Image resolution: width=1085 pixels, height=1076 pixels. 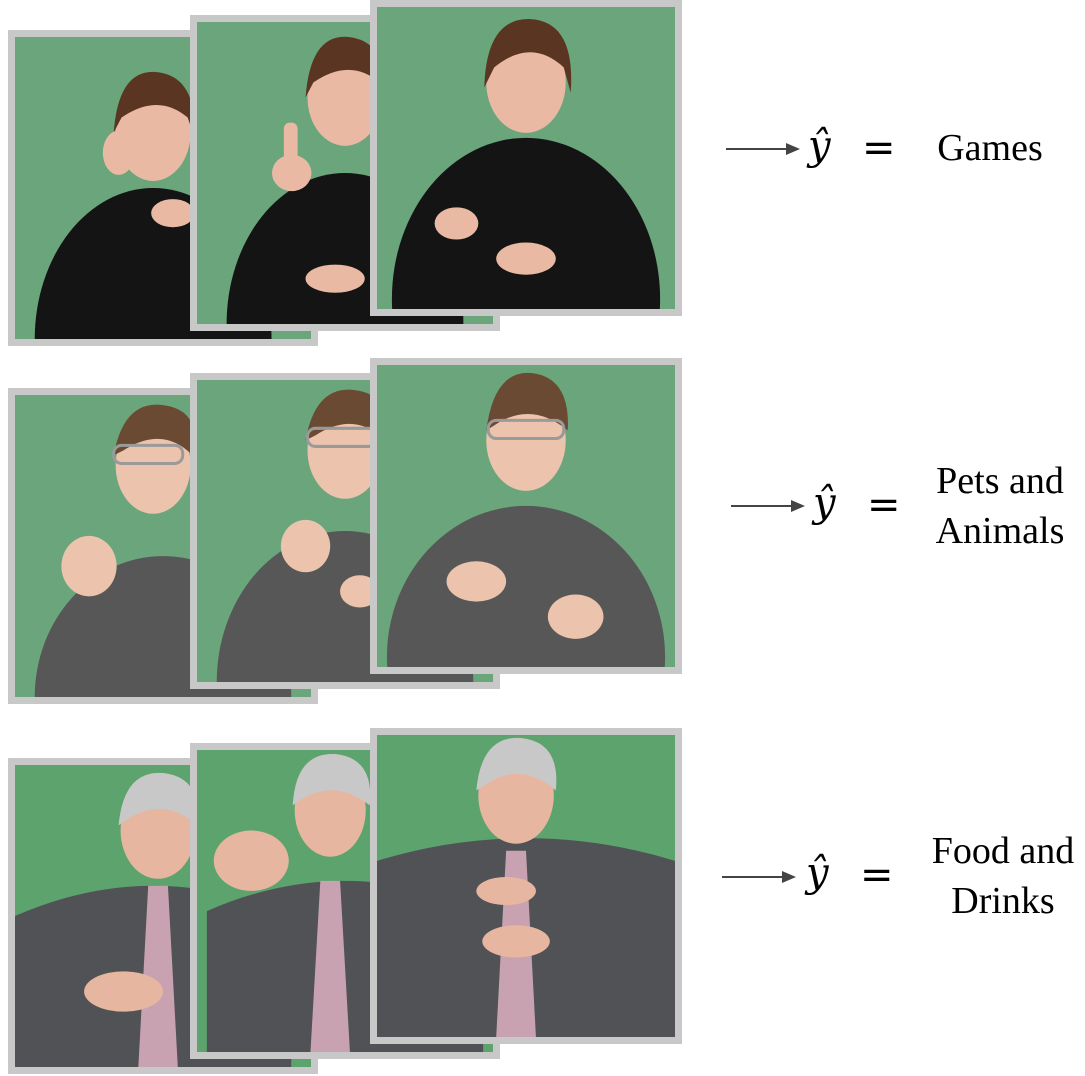 What do you see at coordinates (1000, 506) in the screenshot?
I see `predicted-label: Pets and Animals` at bounding box center [1000, 506].